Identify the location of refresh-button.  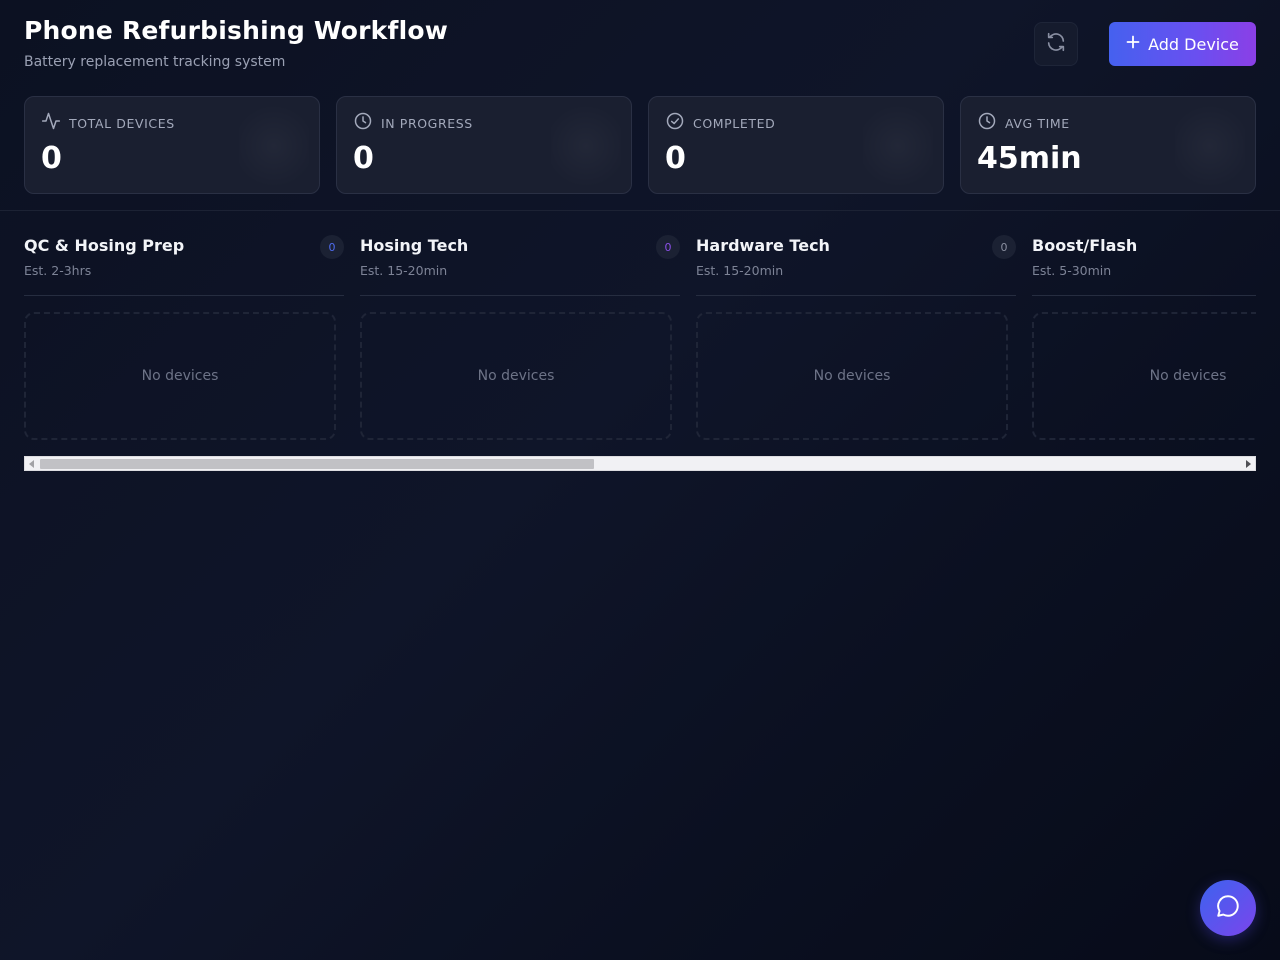
(1056, 44).